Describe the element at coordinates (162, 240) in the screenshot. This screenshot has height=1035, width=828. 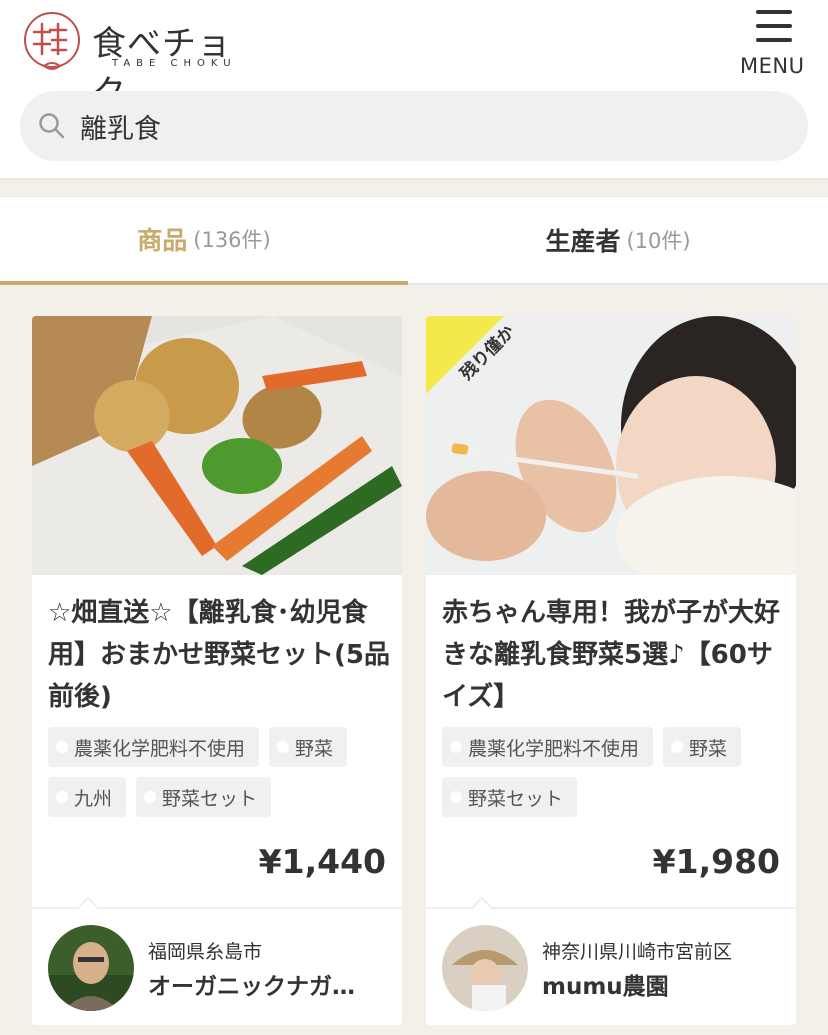
I see `tab-label: 商品` at that location.